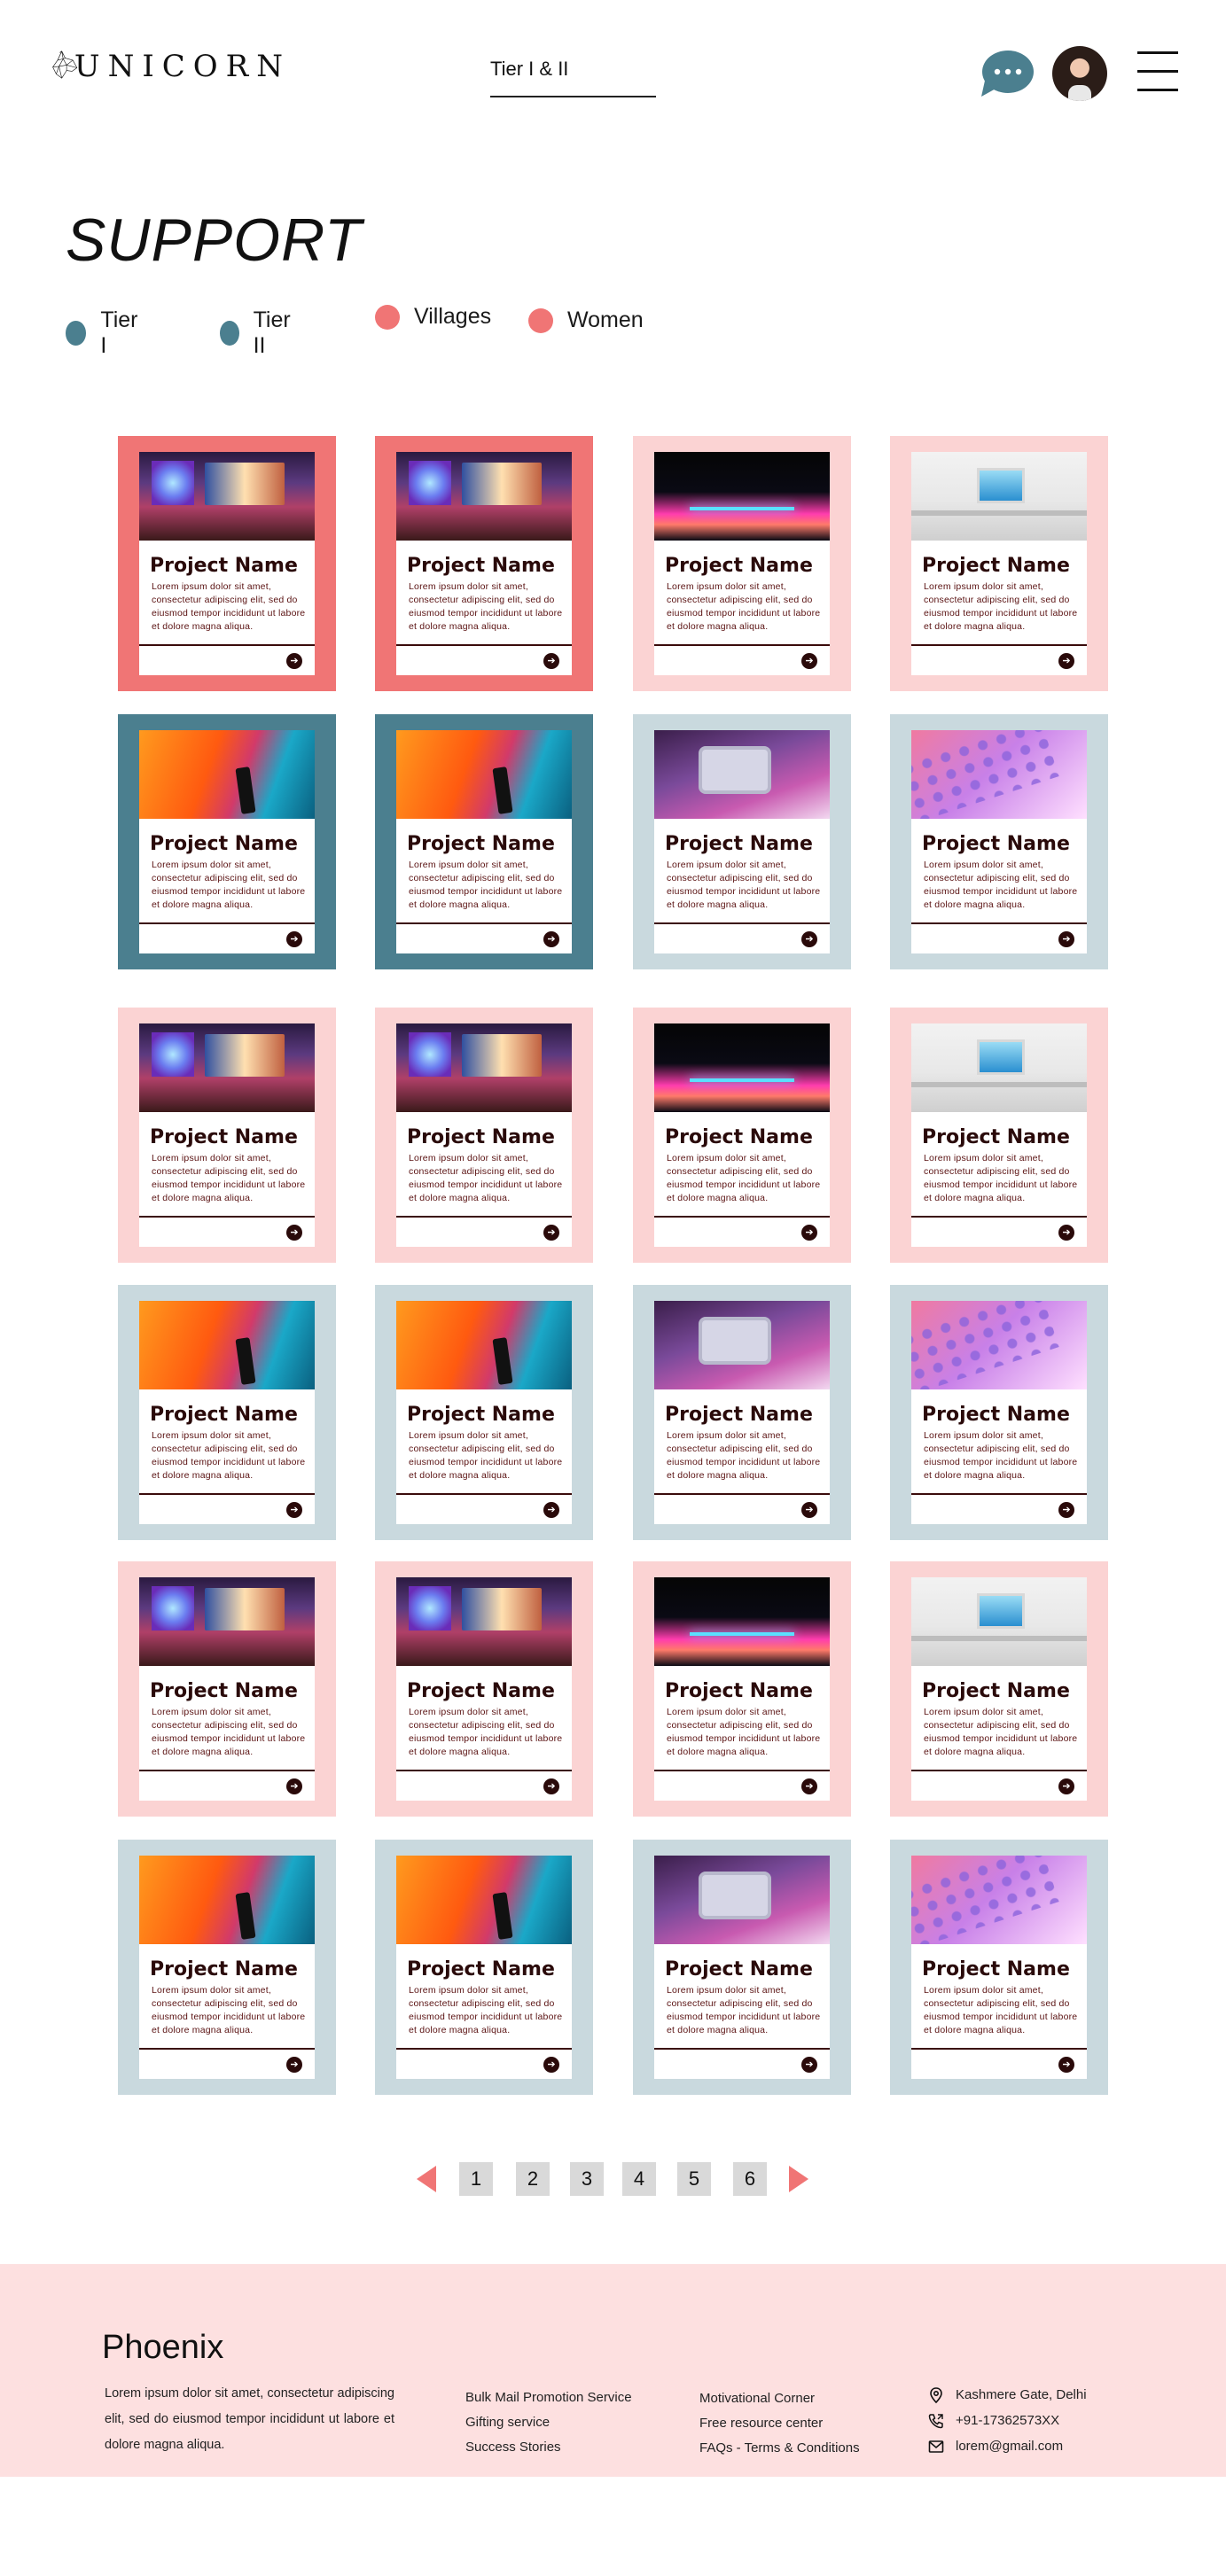  I want to click on page-3-button: 3, so click(587, 2179).